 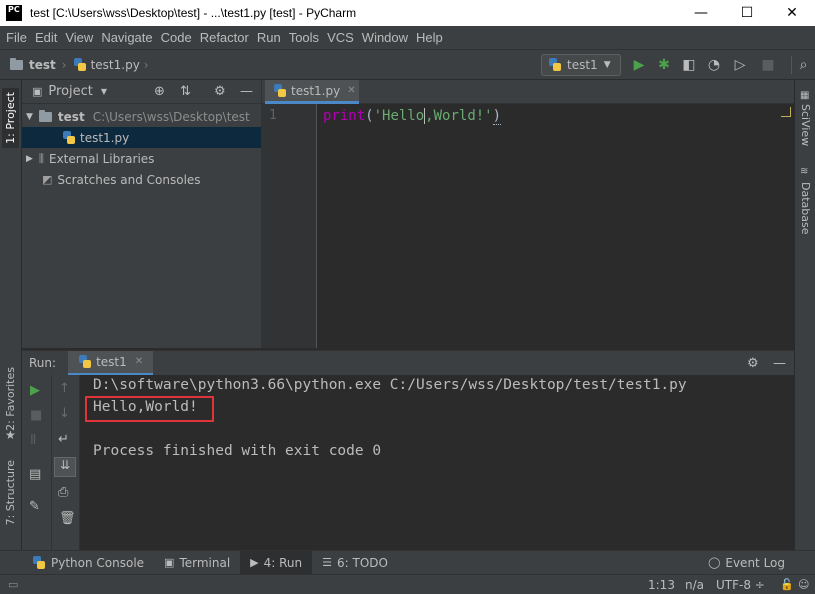 I want to click on menu-run: Run, so click(x=269, y=37).